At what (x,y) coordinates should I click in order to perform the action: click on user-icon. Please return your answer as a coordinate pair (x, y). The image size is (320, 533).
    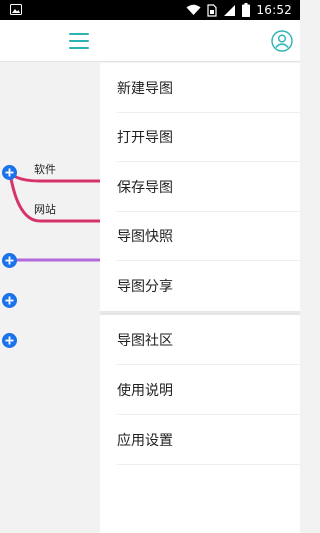
    Looking at the image, I should click on (282, 41).